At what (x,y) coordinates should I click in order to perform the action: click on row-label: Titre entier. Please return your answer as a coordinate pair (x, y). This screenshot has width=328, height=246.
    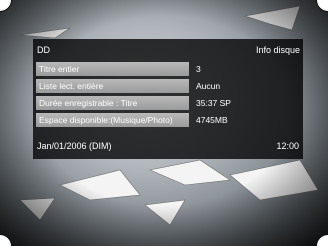
    Looking at the image, I should click on (112, 69).